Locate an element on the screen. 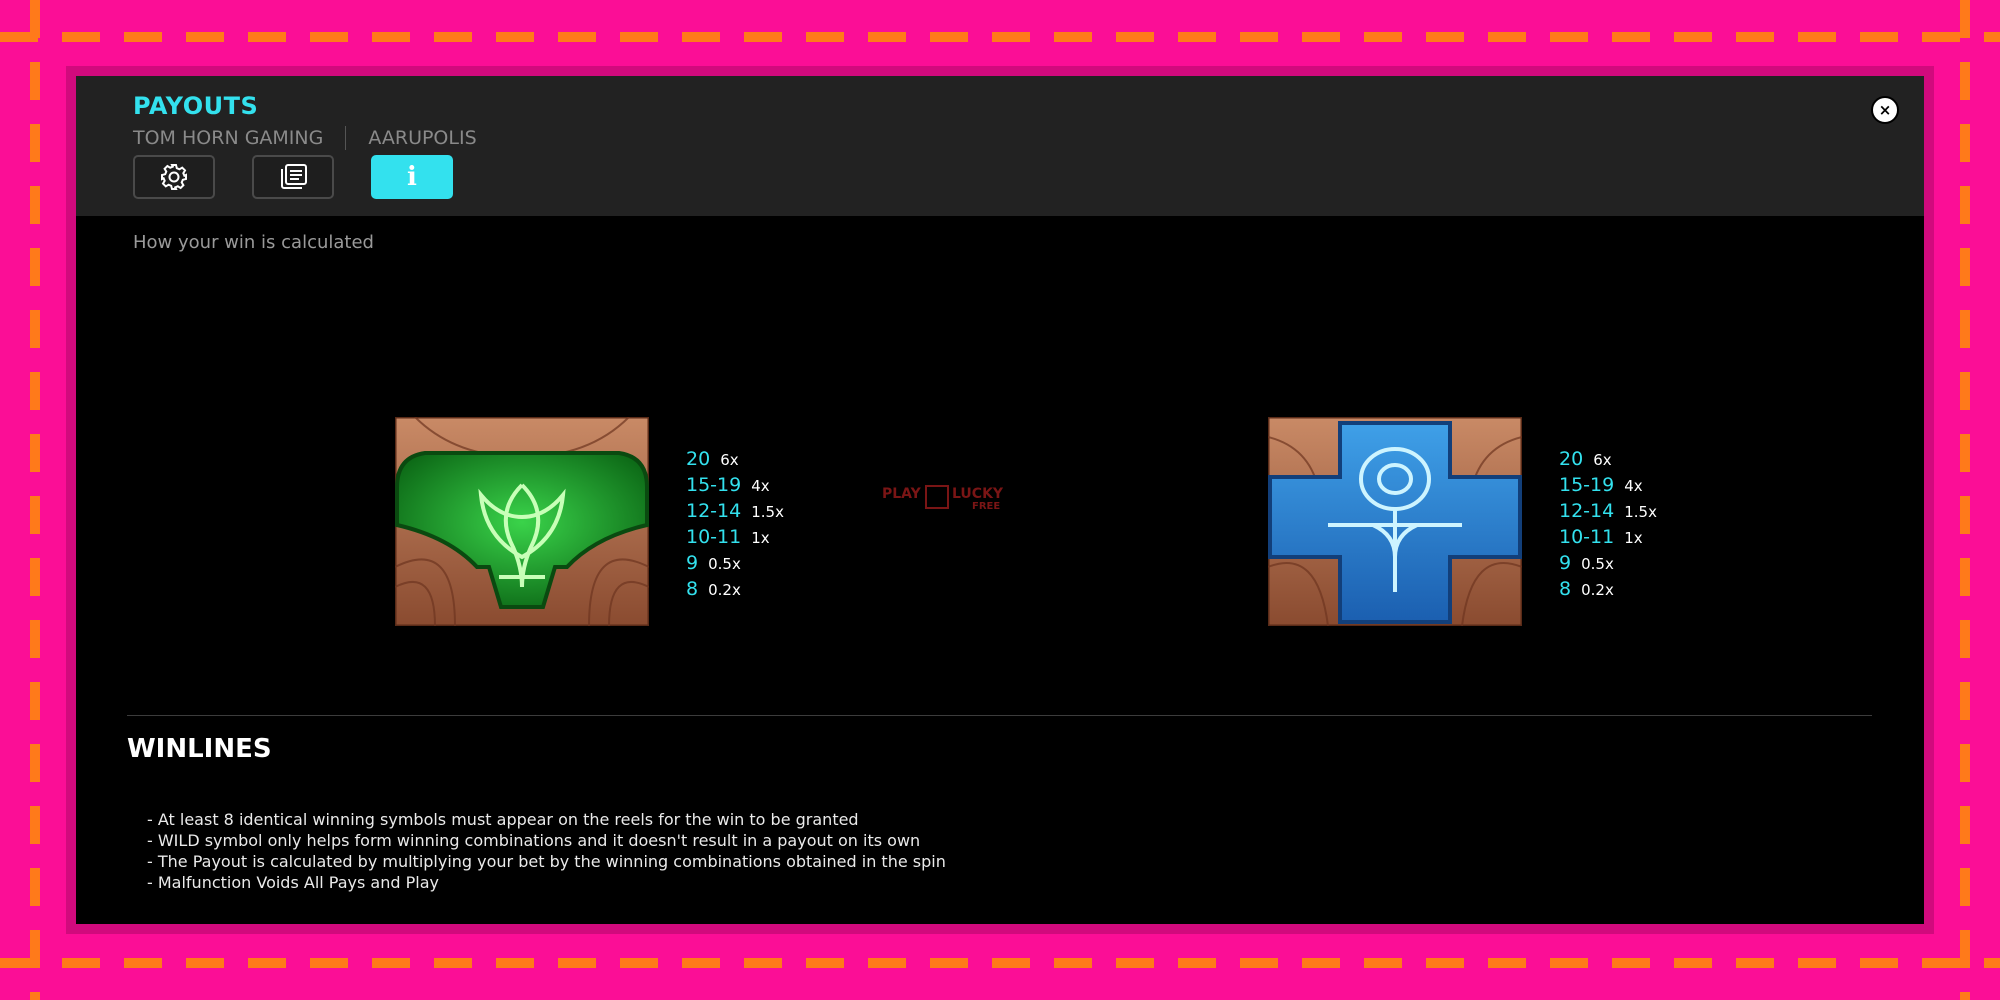 This screenshot has width=2000, height=1000. slot-reel-icon is located at coordinates (937, 497).